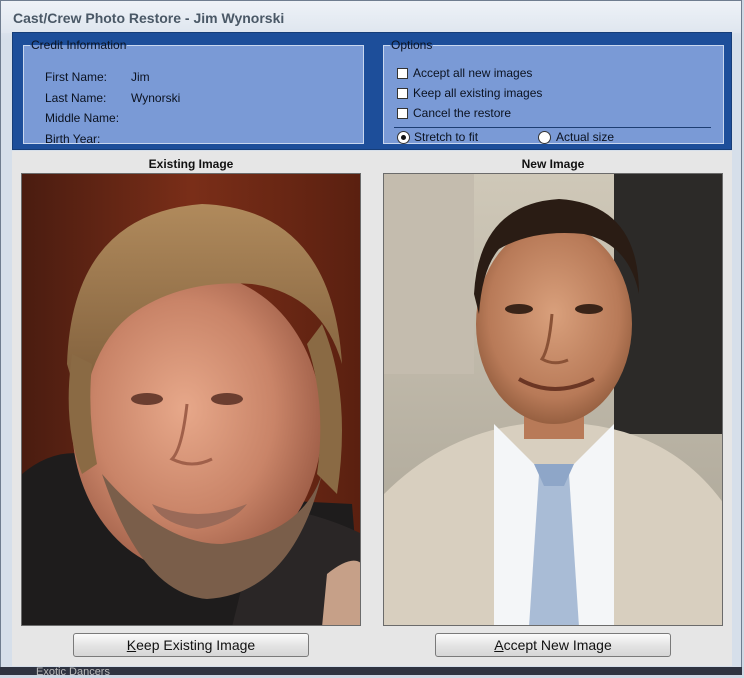  What do you see at coordinates (544, 137) in the screenshot?
I see `actual-size-radio` at bounding box center [544, 137].